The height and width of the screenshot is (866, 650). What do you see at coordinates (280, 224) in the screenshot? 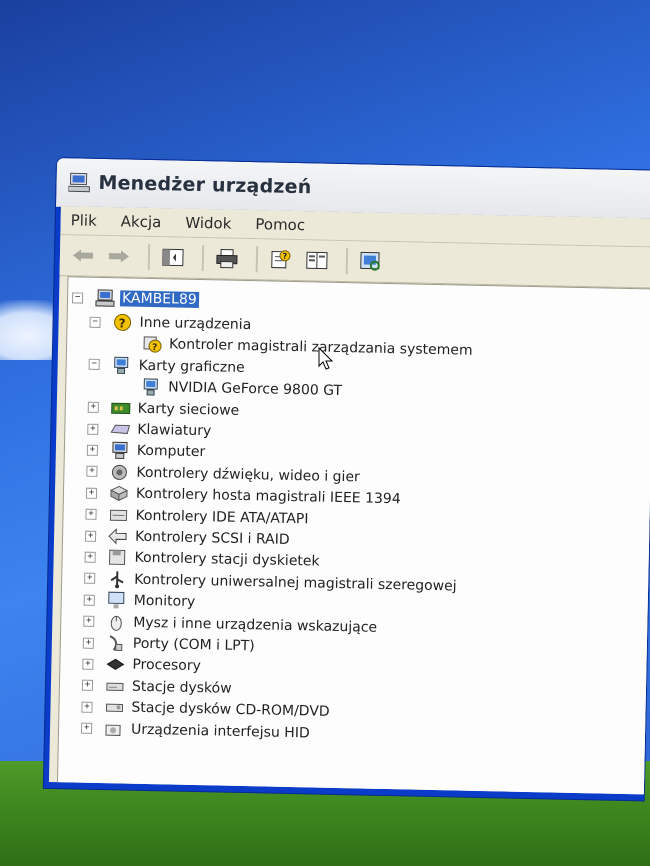
I see `menu-help: Pomoc` at bounding box center [280, 224].